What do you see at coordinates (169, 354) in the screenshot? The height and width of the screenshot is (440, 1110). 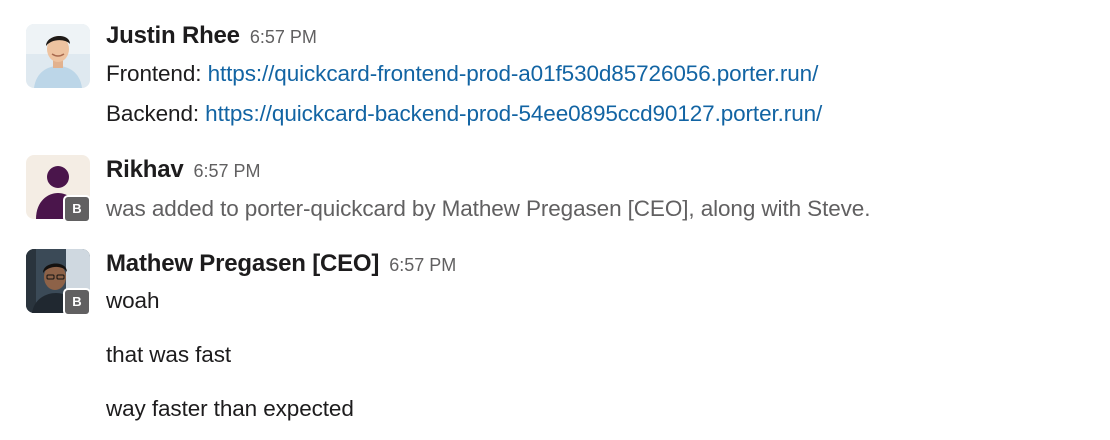 I see `message-line: that was fast` at bounding box center [169, 354].